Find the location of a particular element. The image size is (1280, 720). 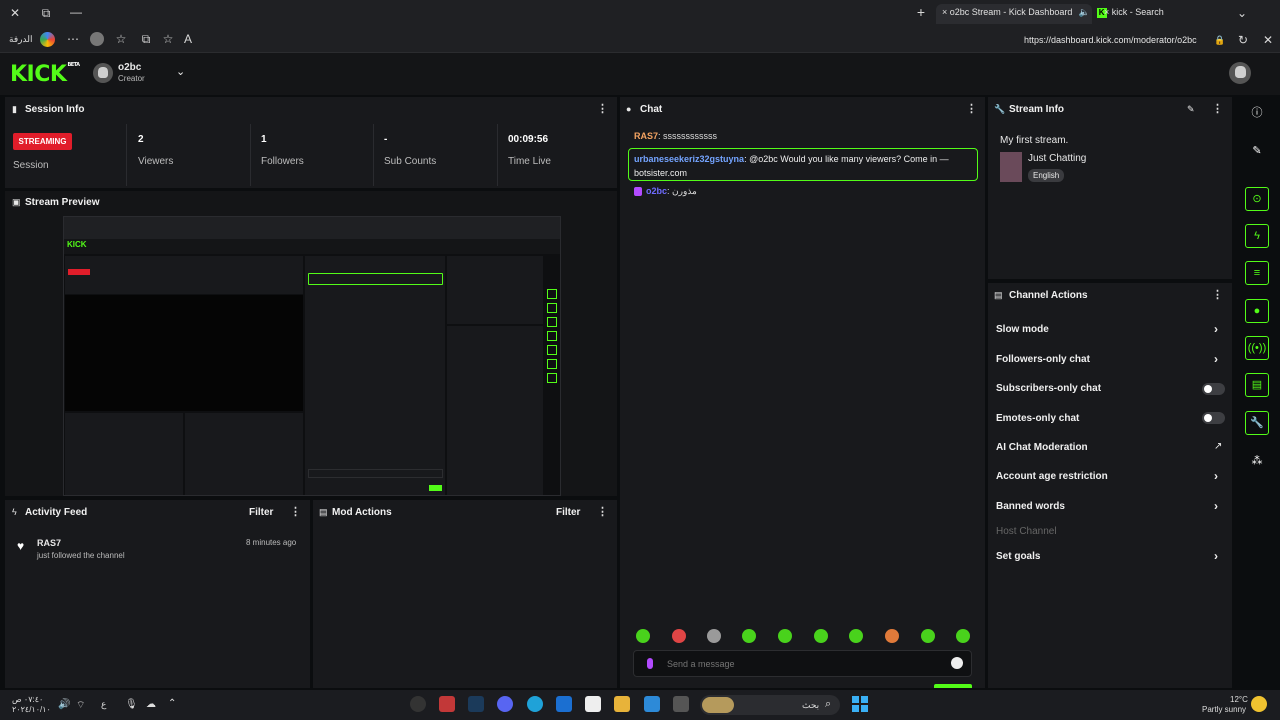

weather-text: Partly sunny is located at coordinates (1224, 709).